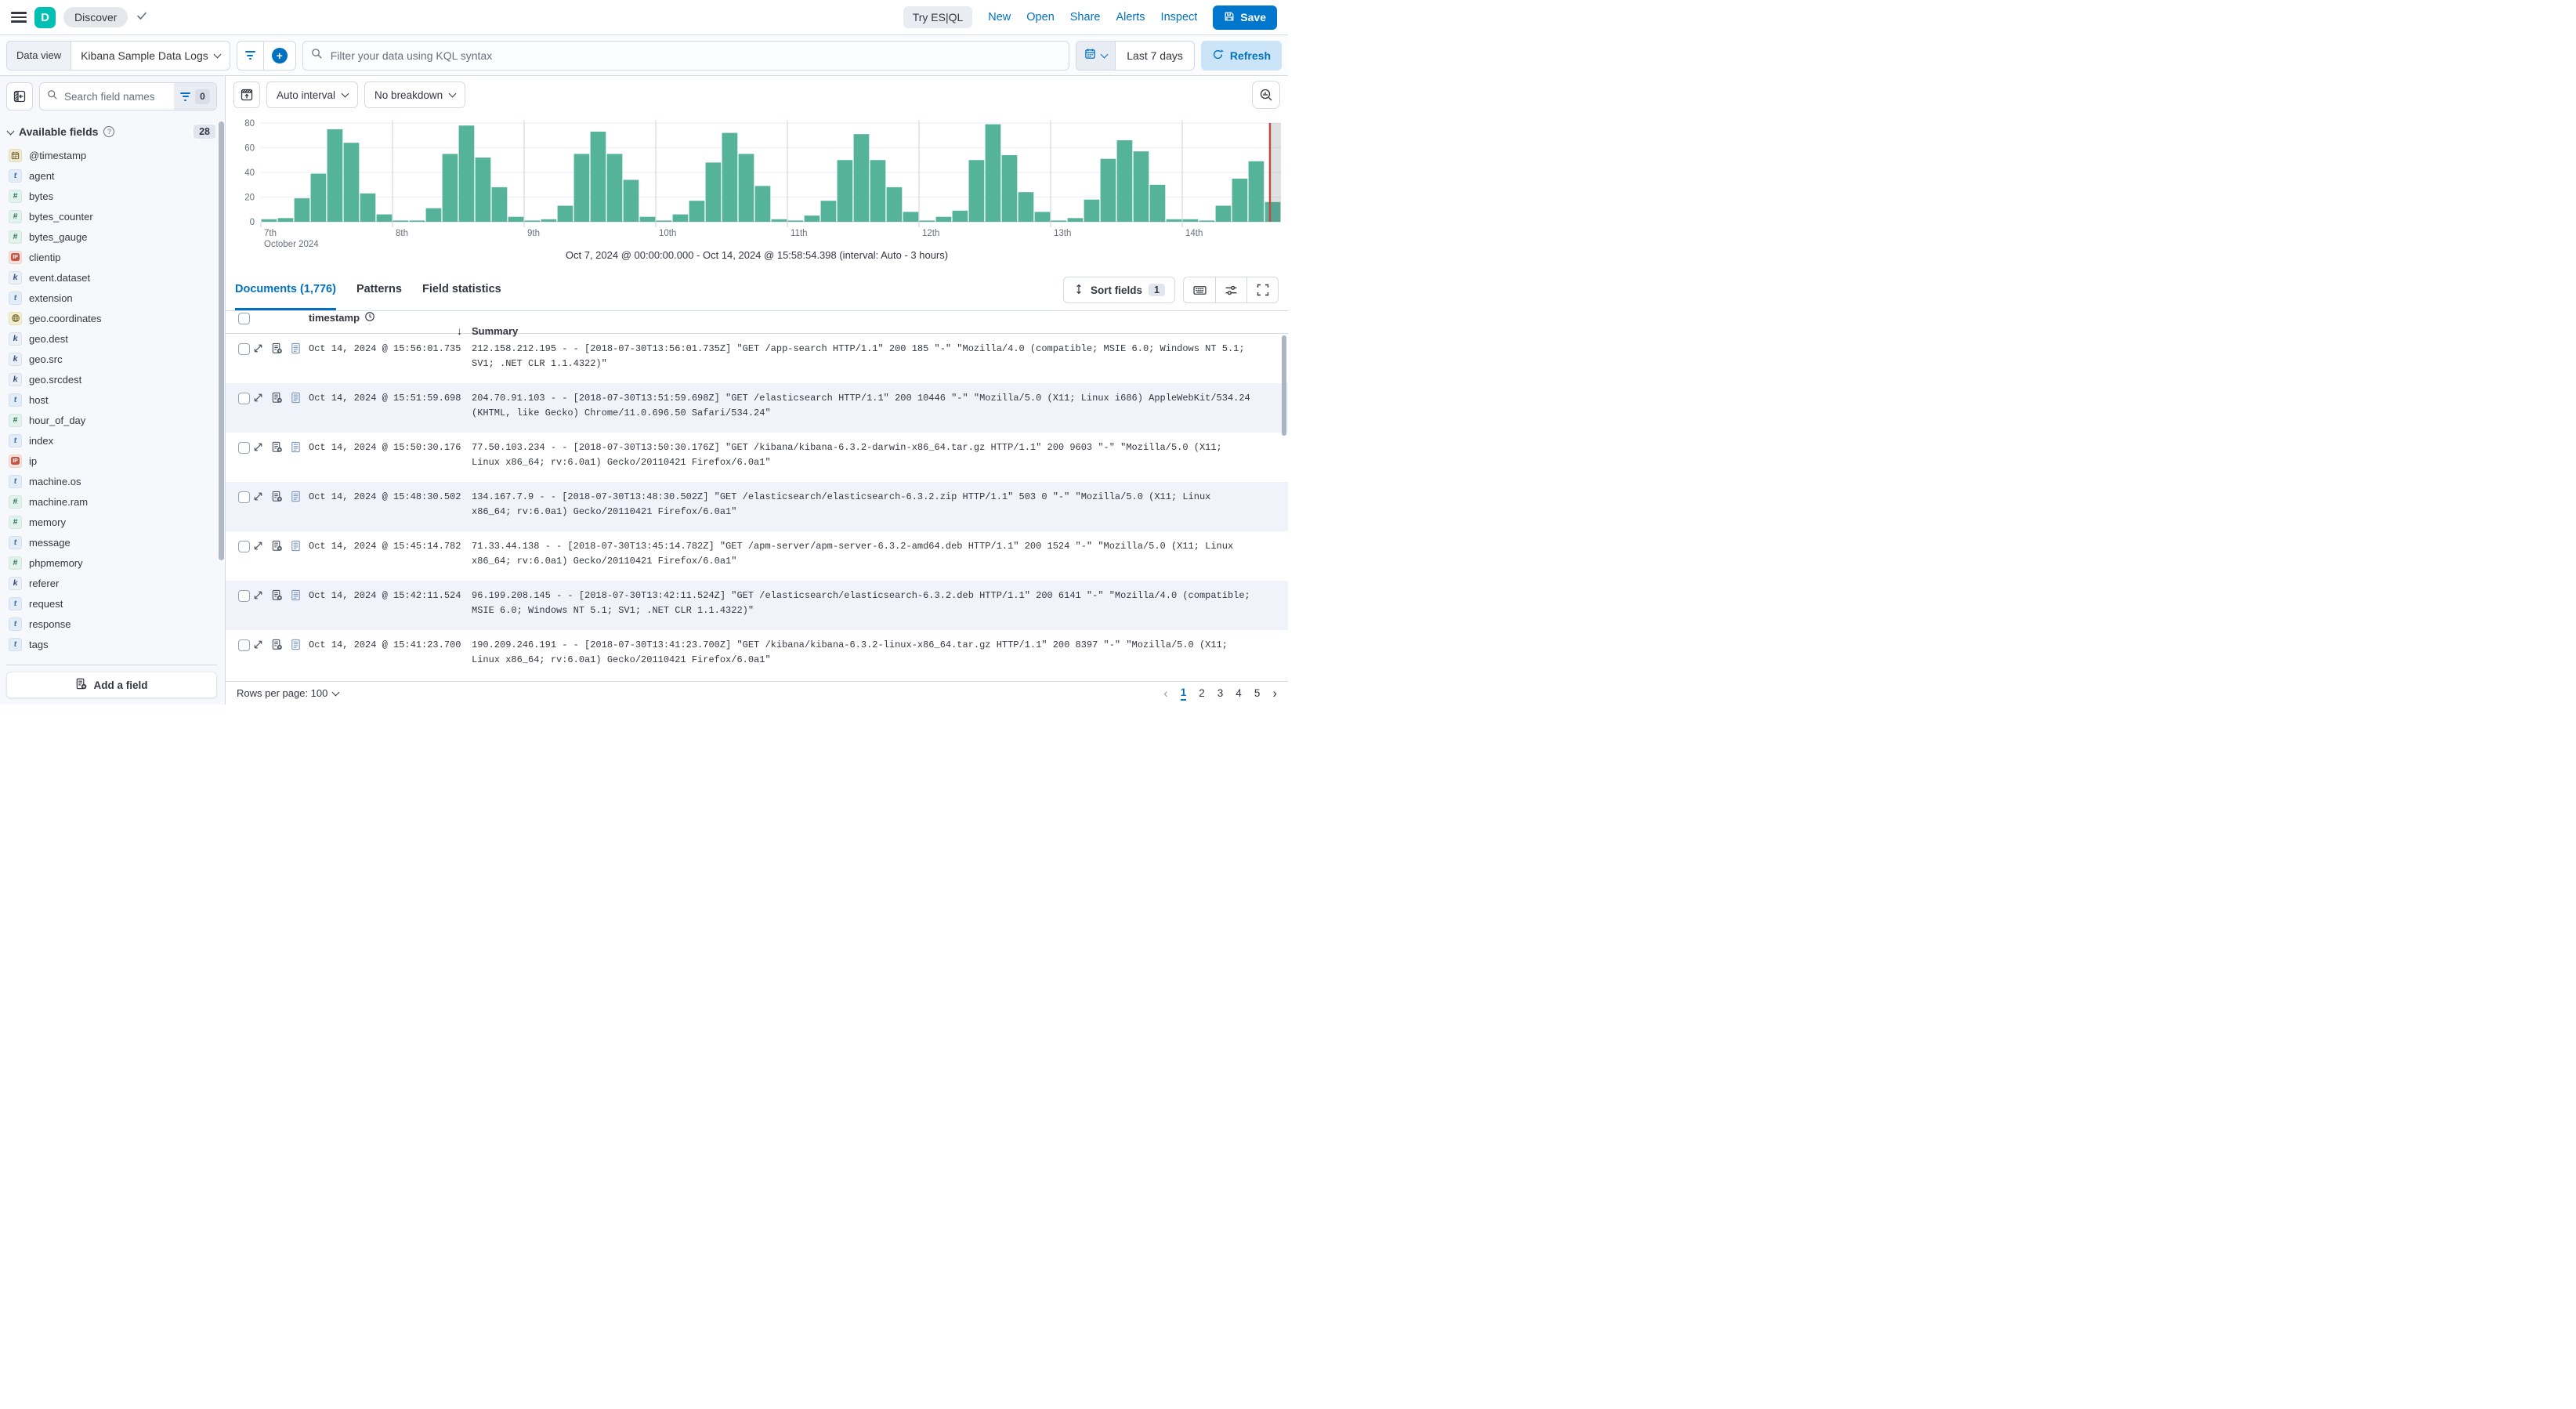 The image size is (2576, 1409). Describe the element at coordinates (45, 17) in the screenshot. I see `app-logo: D` at that location.